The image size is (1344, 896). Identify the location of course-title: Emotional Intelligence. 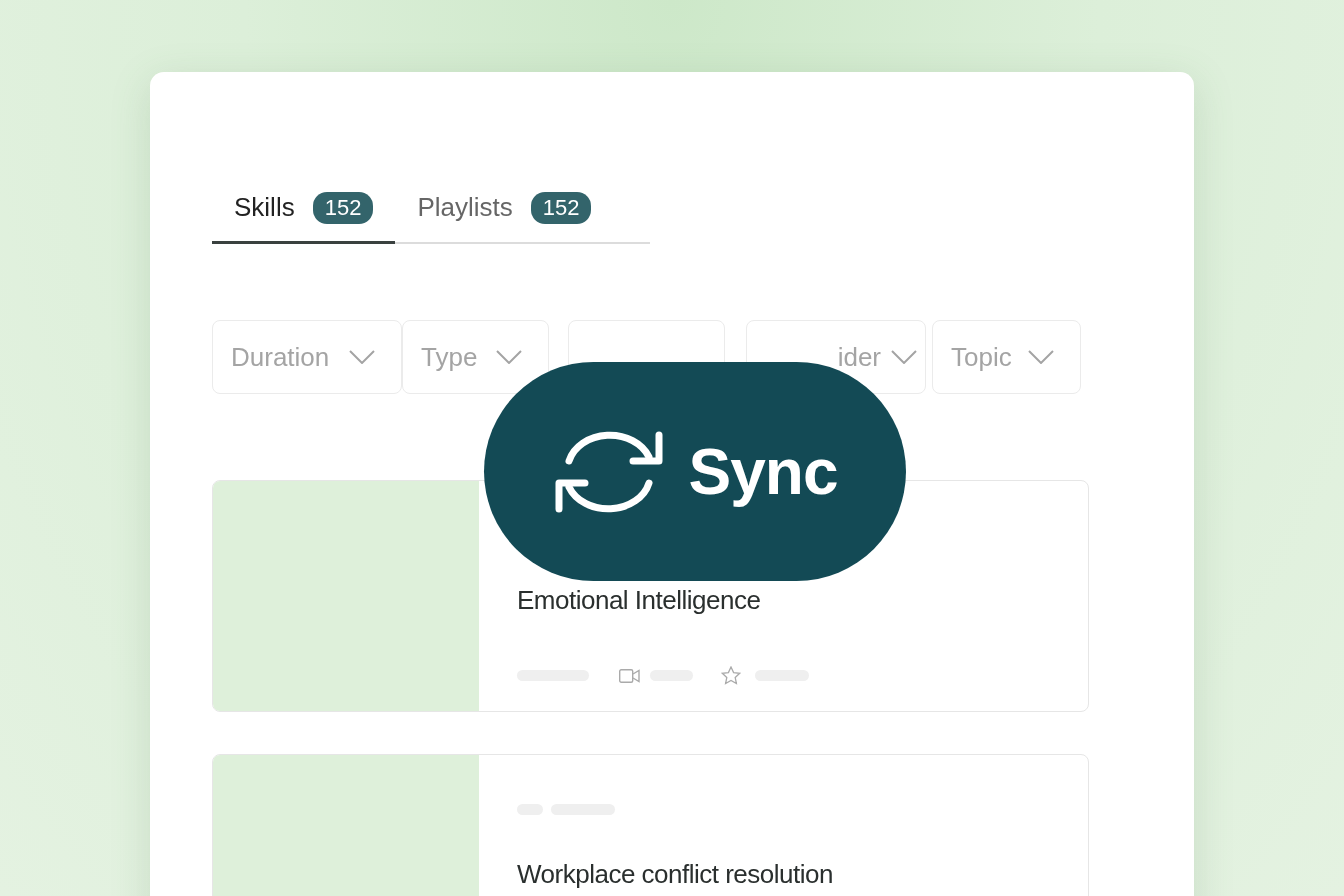
(639, 600).